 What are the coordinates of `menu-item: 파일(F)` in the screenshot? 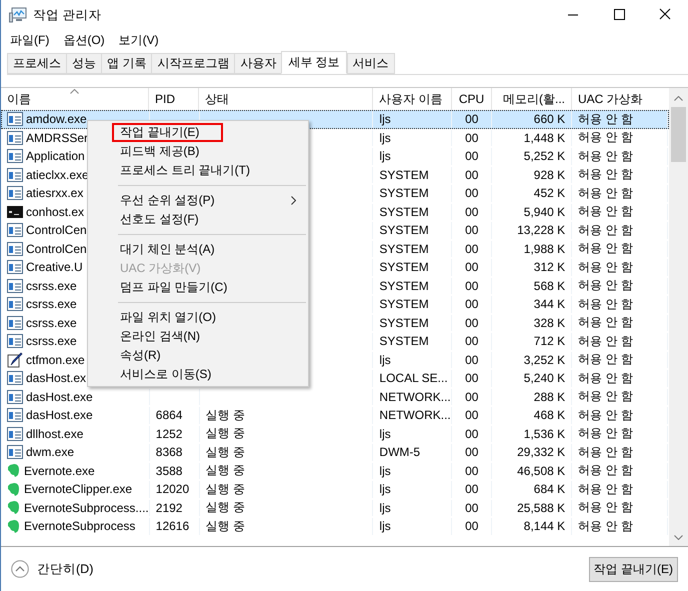 It's located at (30, 40).